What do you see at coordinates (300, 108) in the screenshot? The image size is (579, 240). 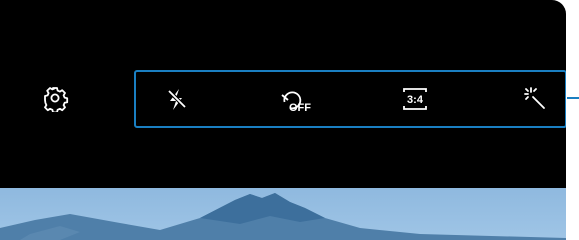 I see `timer-off-label: OFF` at bounding box center [300, 108].